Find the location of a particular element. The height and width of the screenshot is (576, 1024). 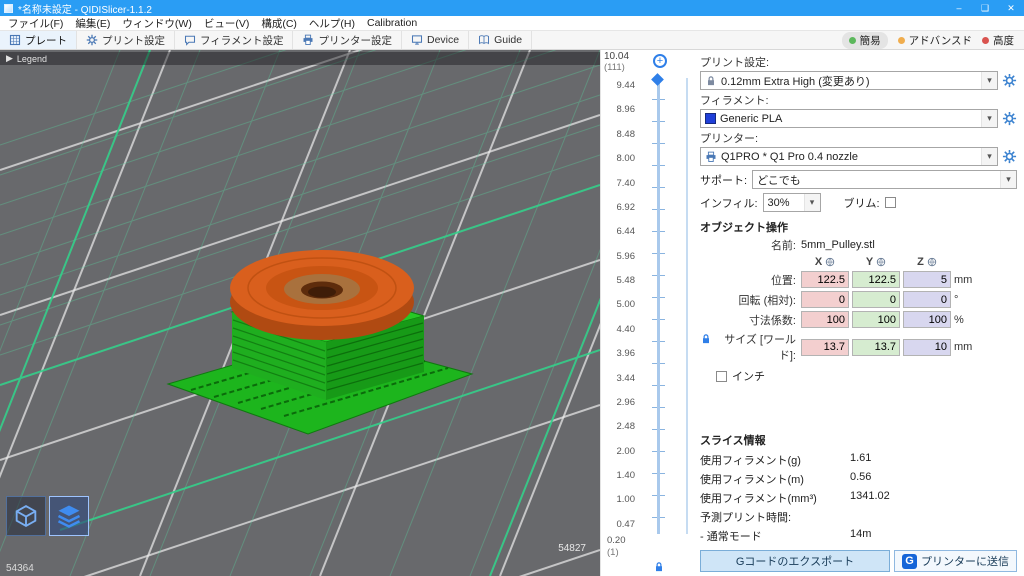

tab-print-settings-label: プリント設定 is located at coordinates (133, 40).